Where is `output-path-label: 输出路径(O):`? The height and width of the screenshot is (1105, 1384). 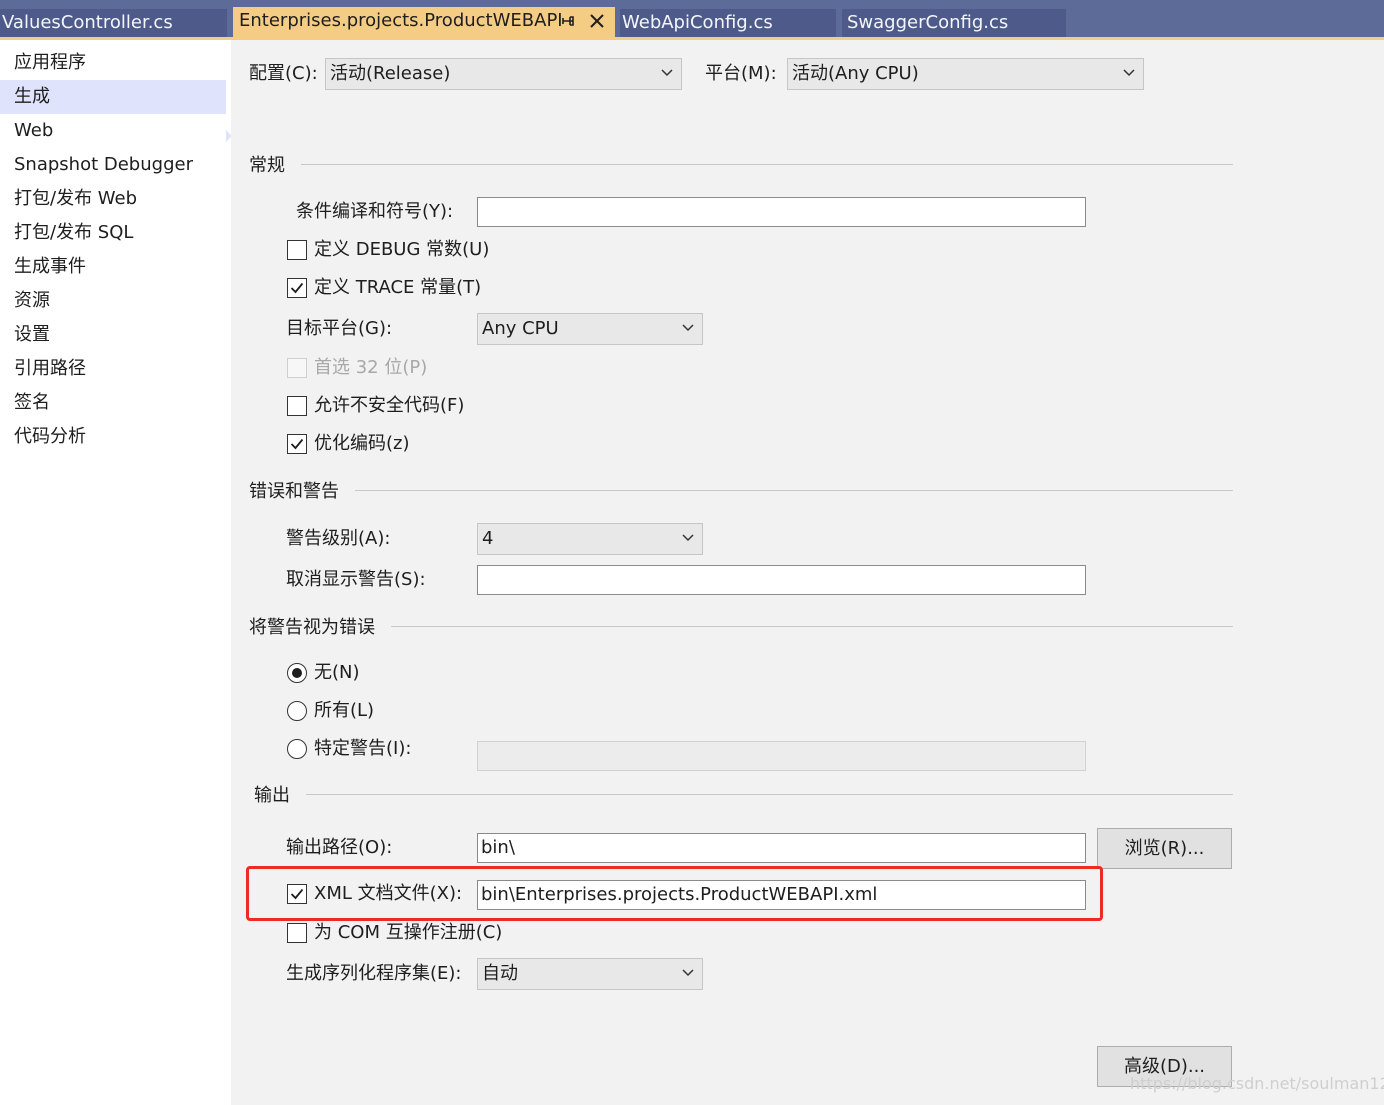
output-path-label: 输出路径(O): is located at coordinates (339, 847).